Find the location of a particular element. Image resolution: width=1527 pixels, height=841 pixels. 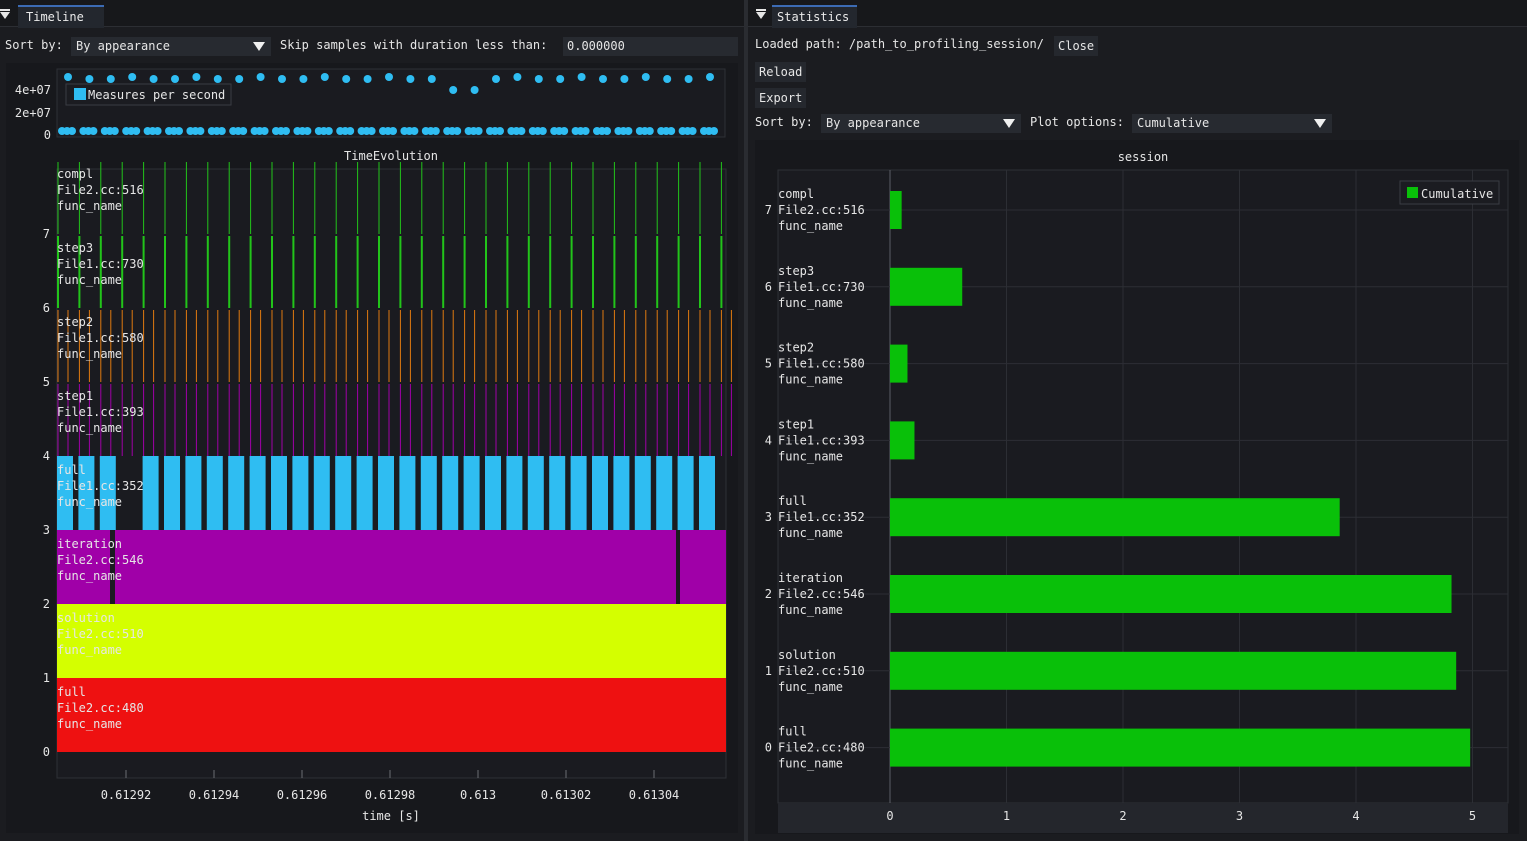

timeline-row-label: File1.cc:580 is located at coordinates (100, 338).